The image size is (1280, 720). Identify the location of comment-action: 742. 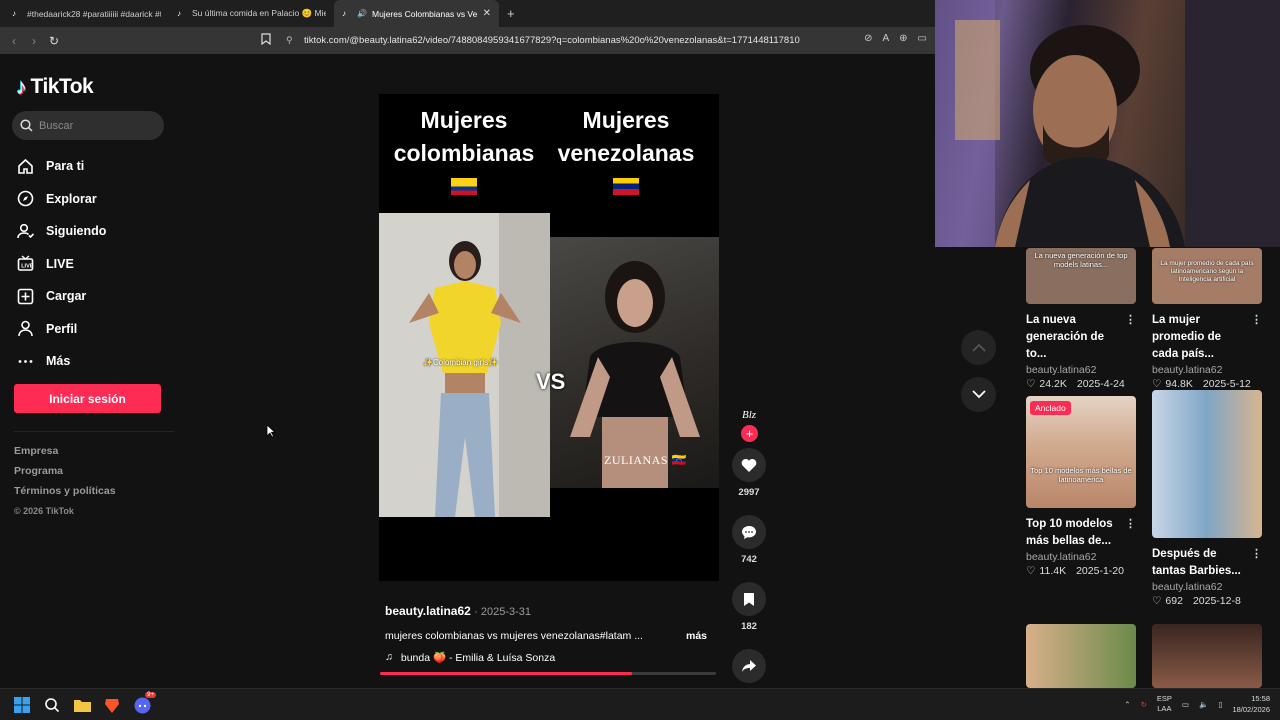
(749, 540).